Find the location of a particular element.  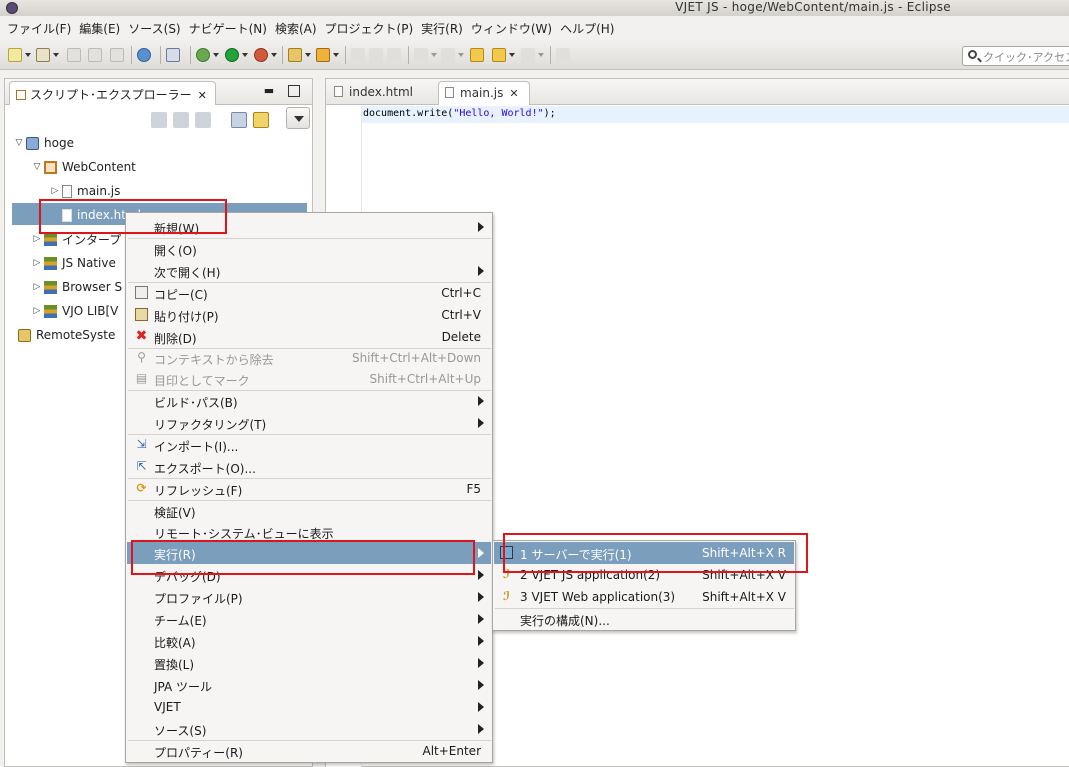

menu-item-jpa-tools: JPA ツール is located at coordinates (309, 685).